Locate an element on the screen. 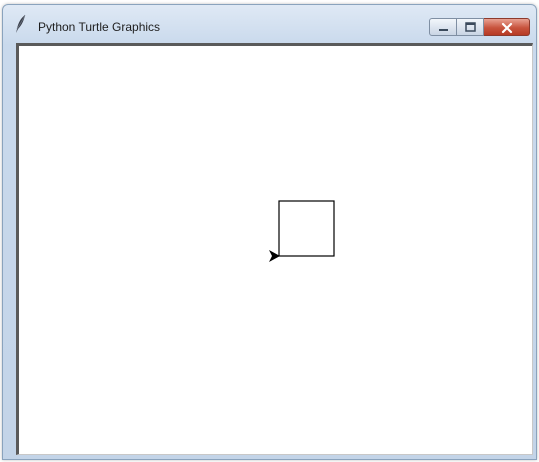 The image size is (539, 462). maximize-icon is located at coordinates (470, 27).